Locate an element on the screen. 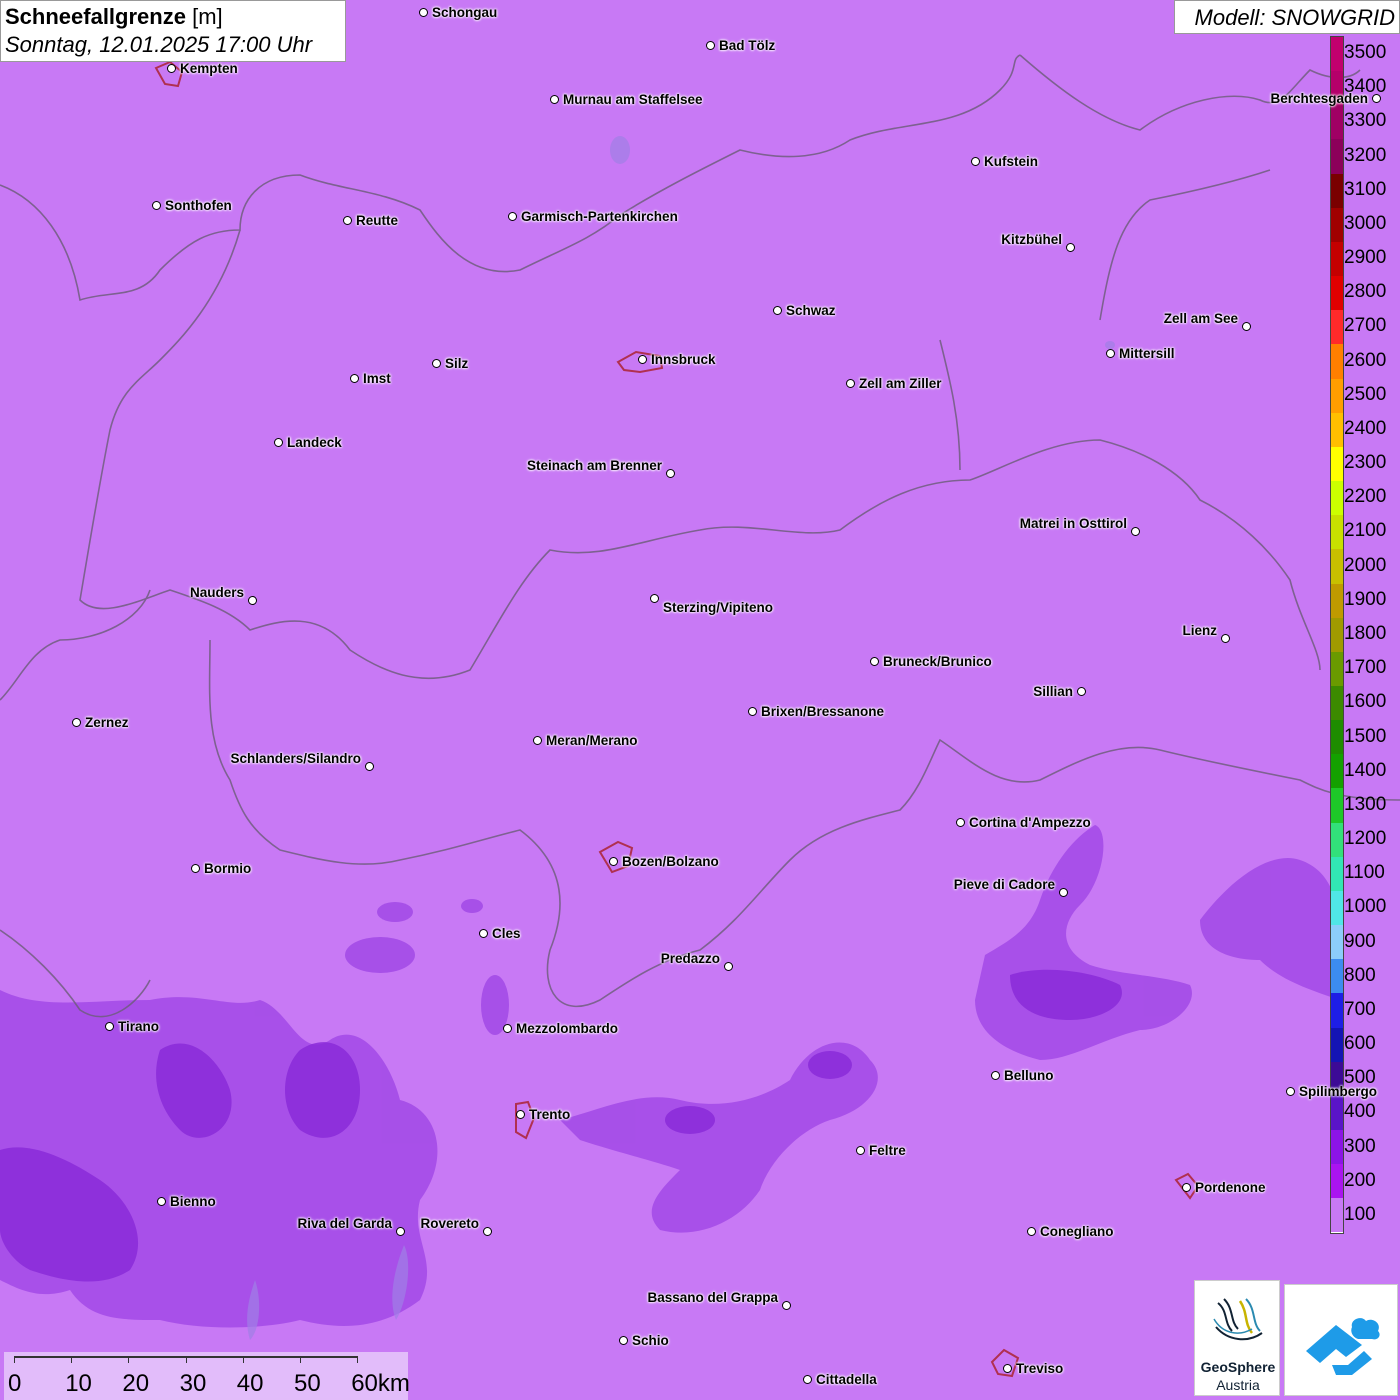 The image size is (1400, 1400). city-label: Treviso is located at coordinates (1040, 1368).